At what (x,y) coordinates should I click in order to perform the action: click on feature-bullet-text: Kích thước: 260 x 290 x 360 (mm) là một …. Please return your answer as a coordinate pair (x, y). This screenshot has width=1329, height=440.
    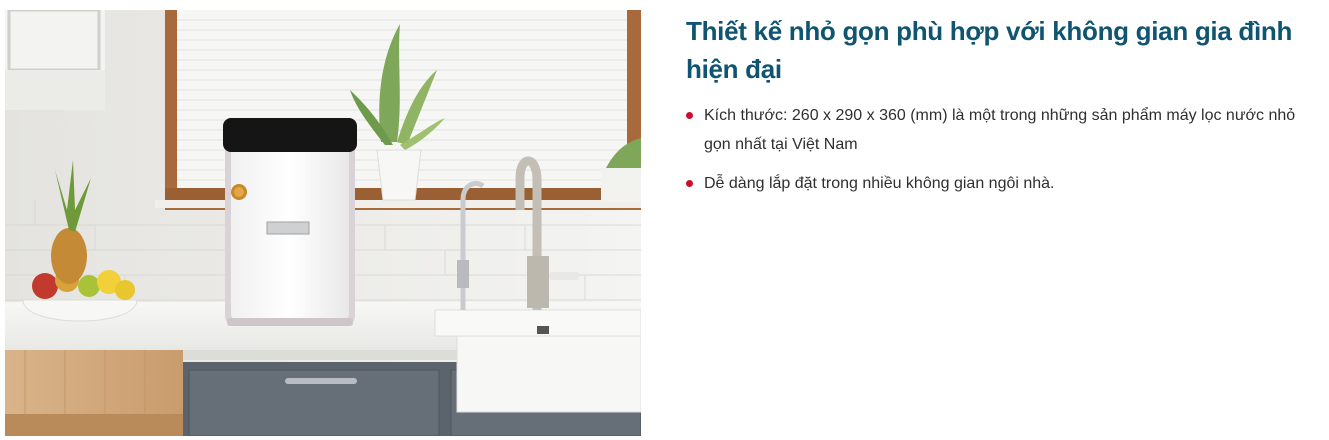
    Looking at the image, I should click on (1000, 130).